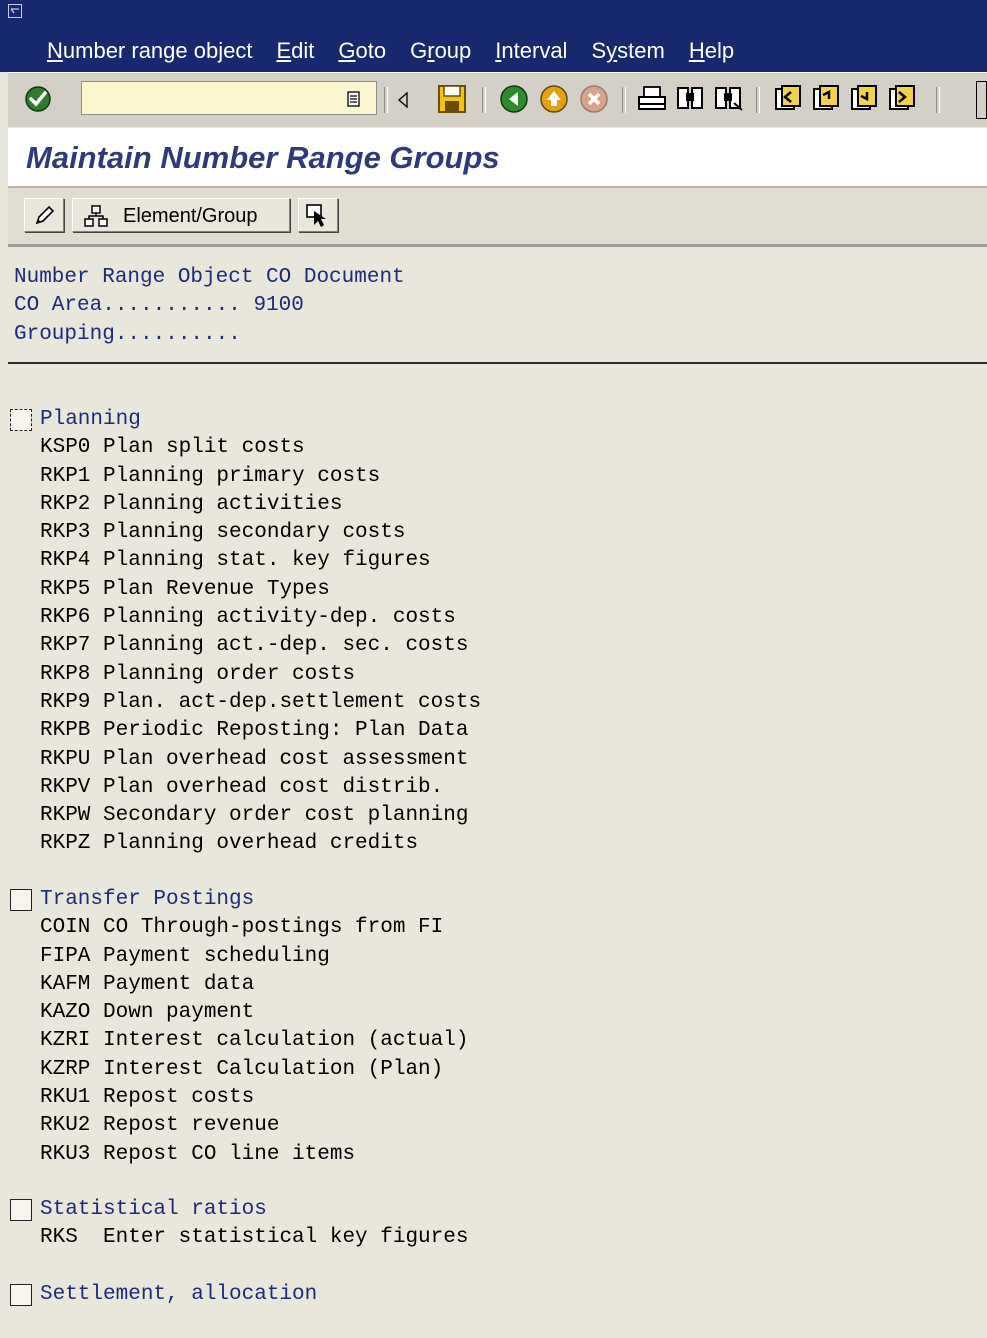  Describe the element at coordinates (514, 99) in the screenshot. I see `back-icon` at that location.